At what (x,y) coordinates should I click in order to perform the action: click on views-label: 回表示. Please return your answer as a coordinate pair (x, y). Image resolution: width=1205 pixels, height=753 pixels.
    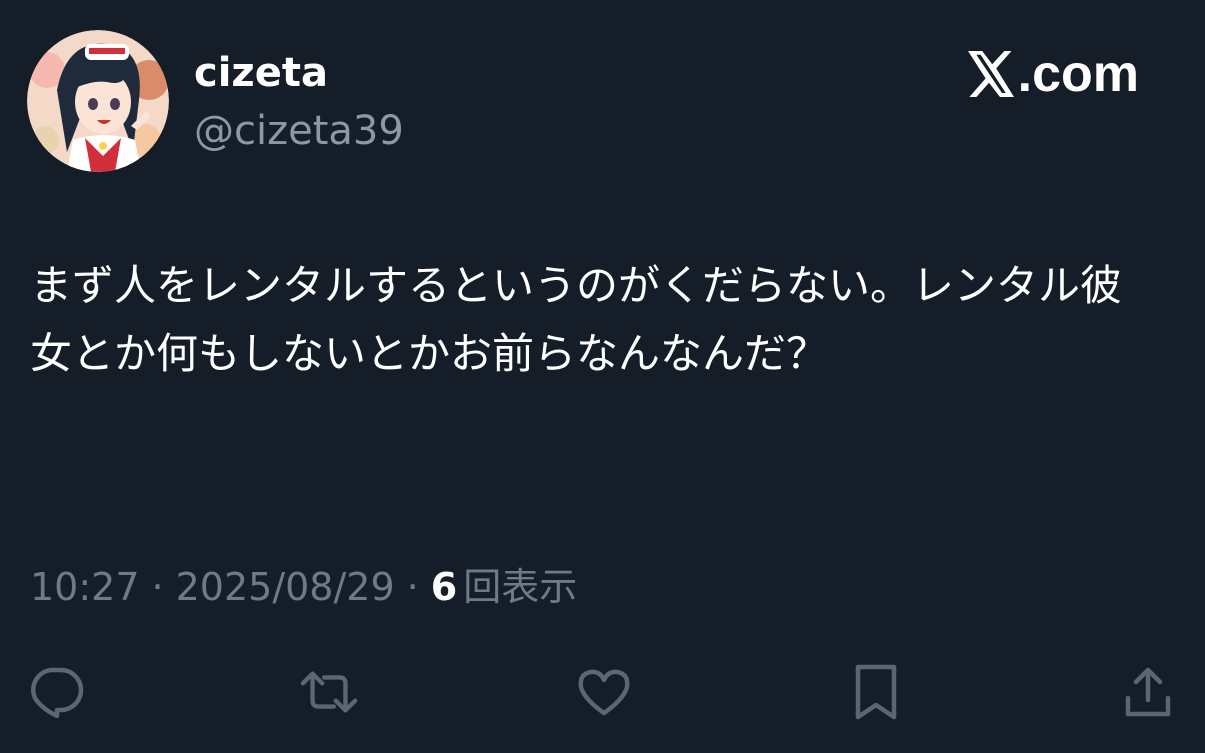
    Looking at the image, I should click on (520, 587).